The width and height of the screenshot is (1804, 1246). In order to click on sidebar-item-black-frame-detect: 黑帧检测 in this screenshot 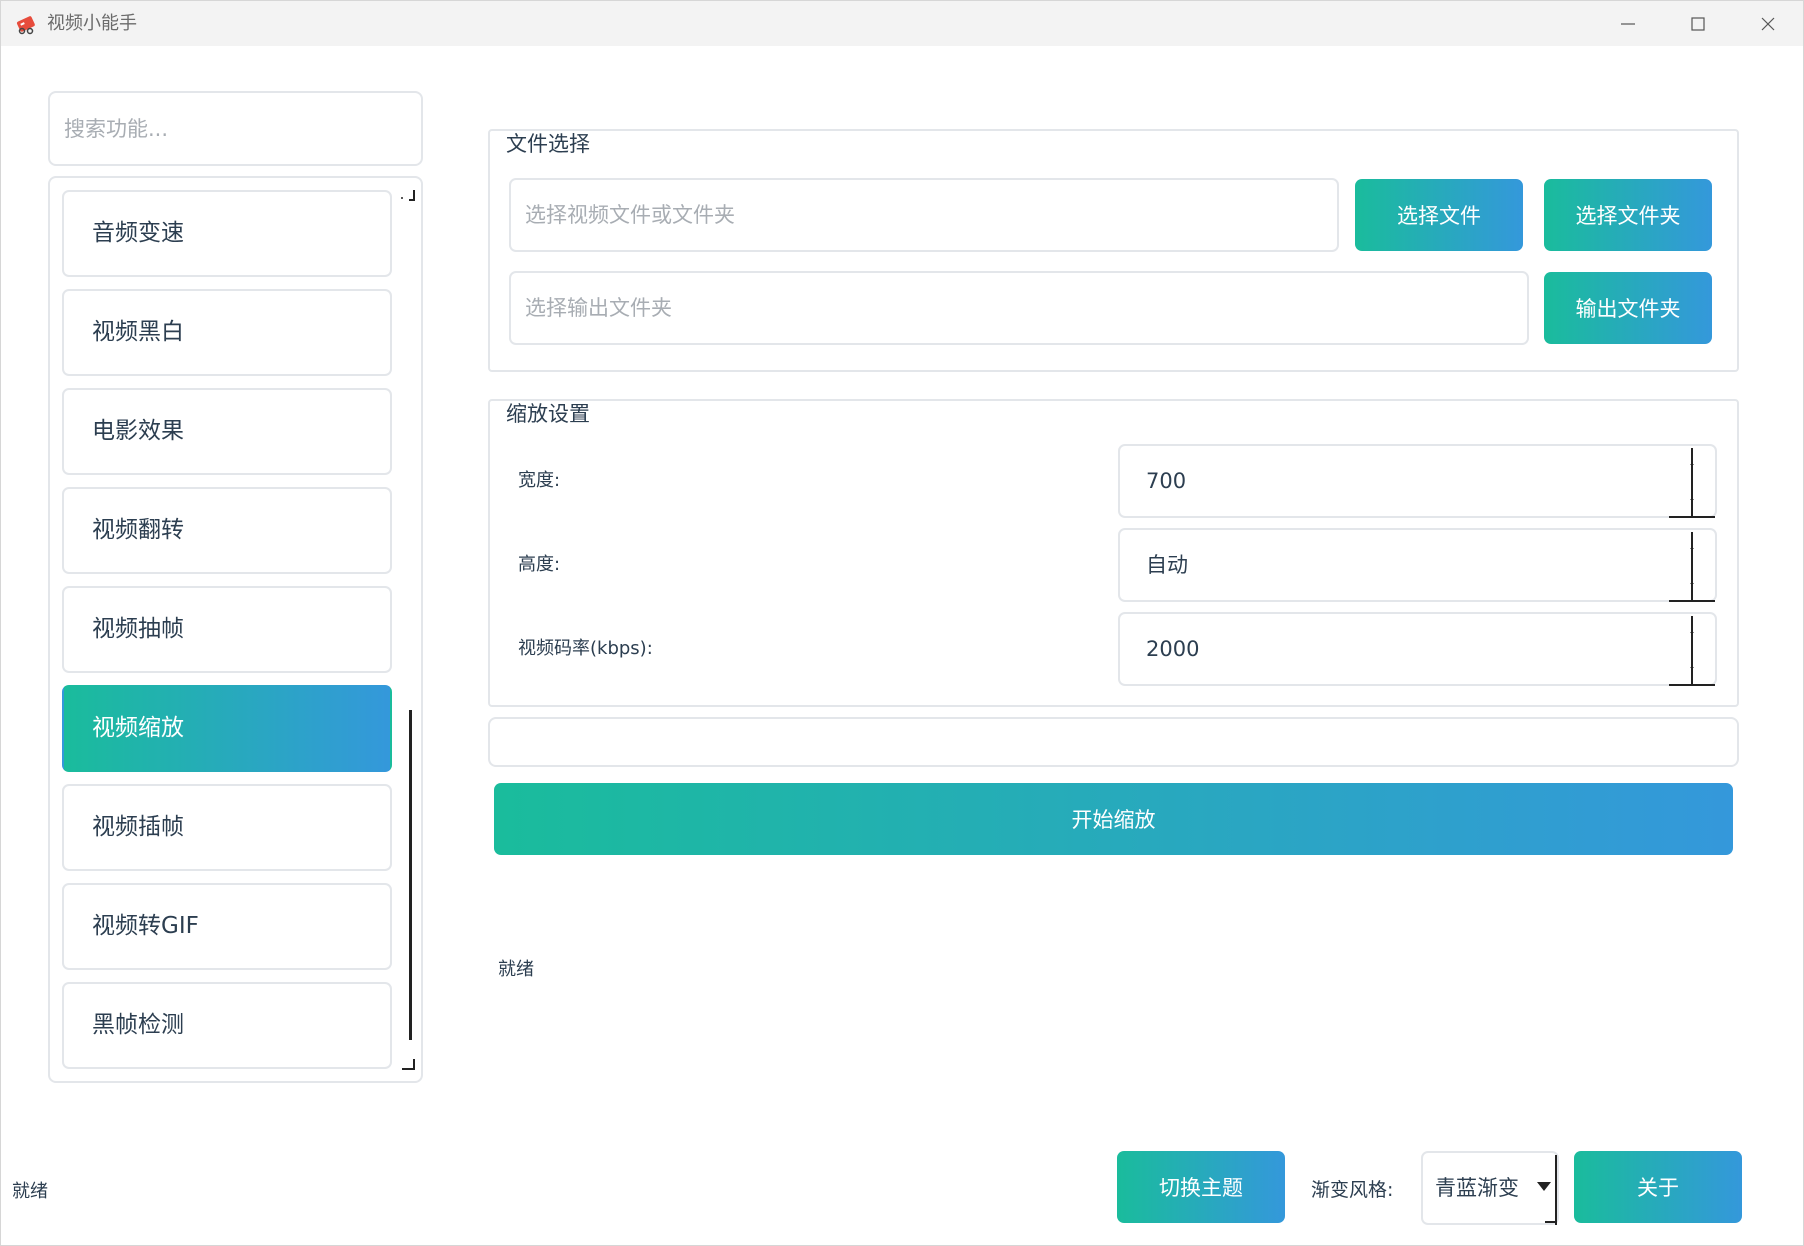, I will do `click(227, 1025)`.